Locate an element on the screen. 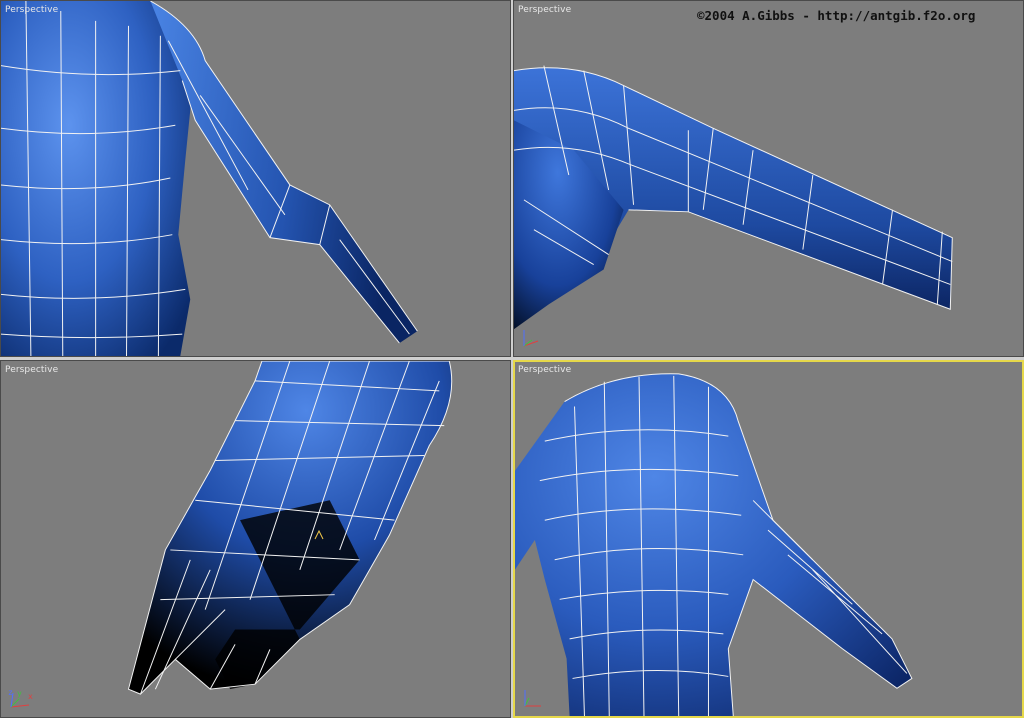 Image resolution: width=1024 pixels, height=718 pixels. watermark-text: ©2004 A.Gibbs - http://antgib.f2o.org is located at coordinates (836, 15).